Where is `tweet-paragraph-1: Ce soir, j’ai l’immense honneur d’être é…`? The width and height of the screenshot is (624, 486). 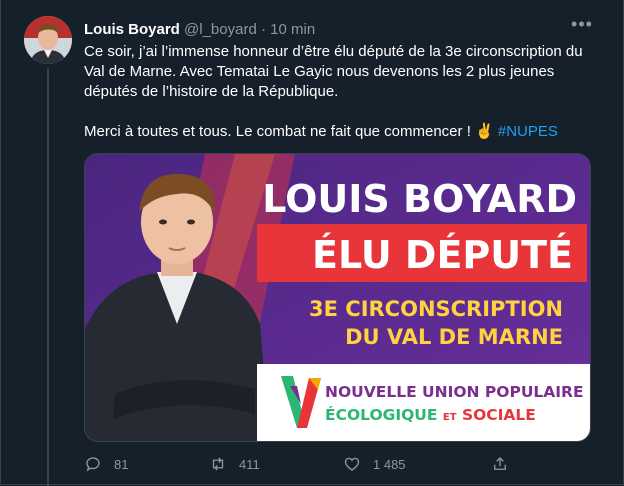 tweet-paragraph-1: Ce soir, j’ai l’immense honneur d’être é… is located at coordinates (333, 71).